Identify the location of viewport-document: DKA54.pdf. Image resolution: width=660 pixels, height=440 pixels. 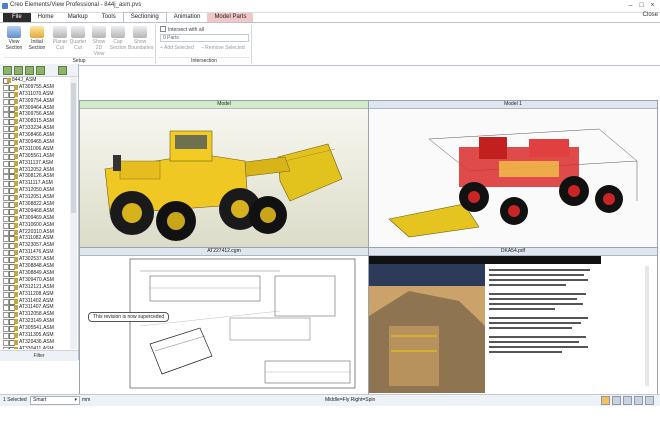
(513, 321).